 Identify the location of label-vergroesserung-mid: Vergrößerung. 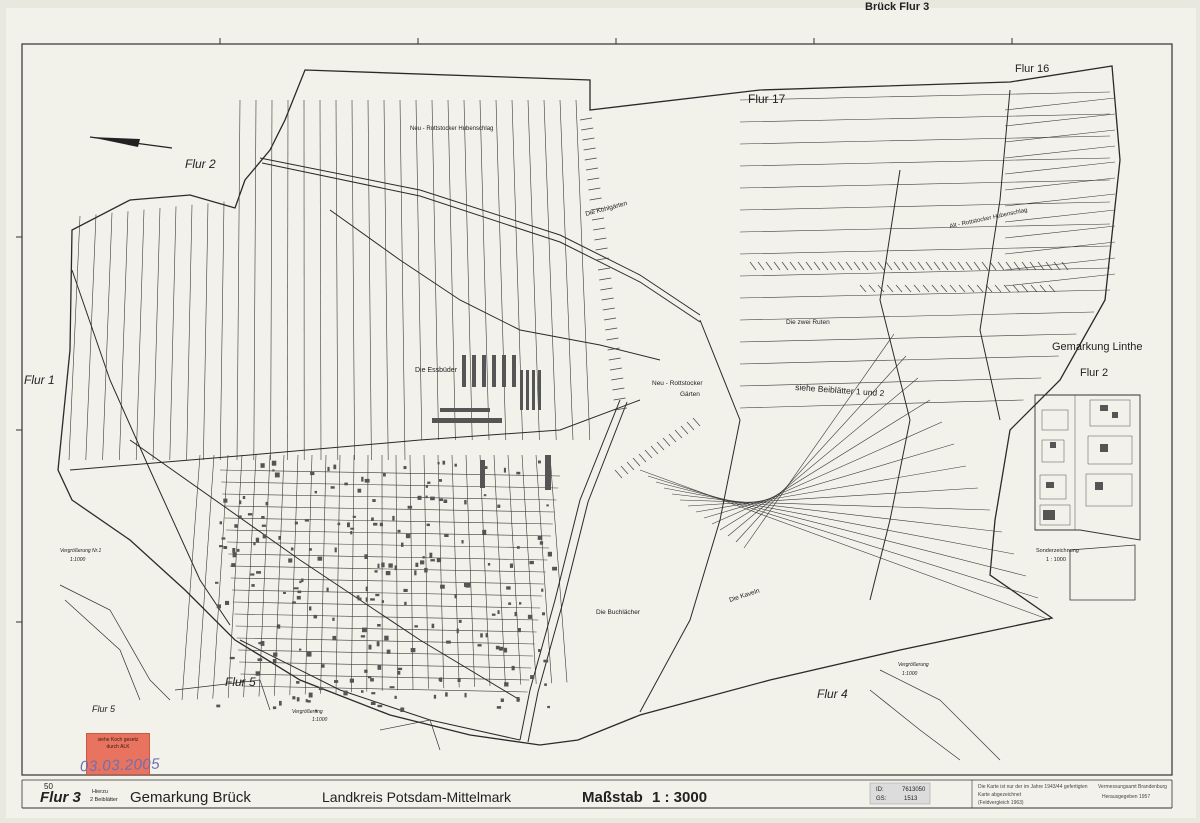
(307, 712).